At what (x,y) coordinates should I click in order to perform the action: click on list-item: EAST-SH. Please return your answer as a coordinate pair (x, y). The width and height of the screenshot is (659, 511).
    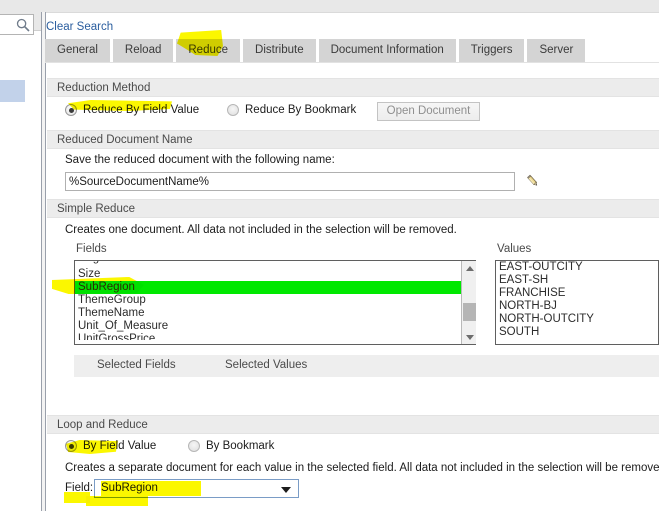
    Looking at the image, I should click on (577, 280).